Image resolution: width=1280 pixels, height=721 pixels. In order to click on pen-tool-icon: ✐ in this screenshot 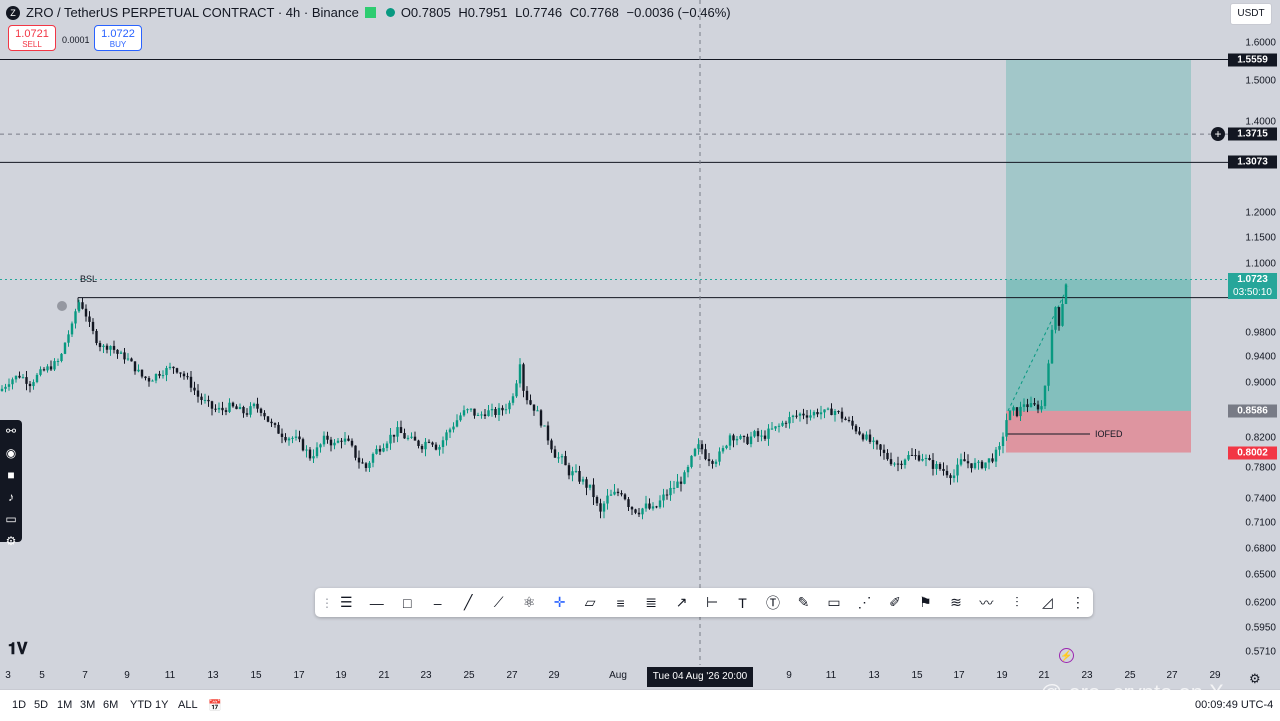, I will do `click(895, 602)`.